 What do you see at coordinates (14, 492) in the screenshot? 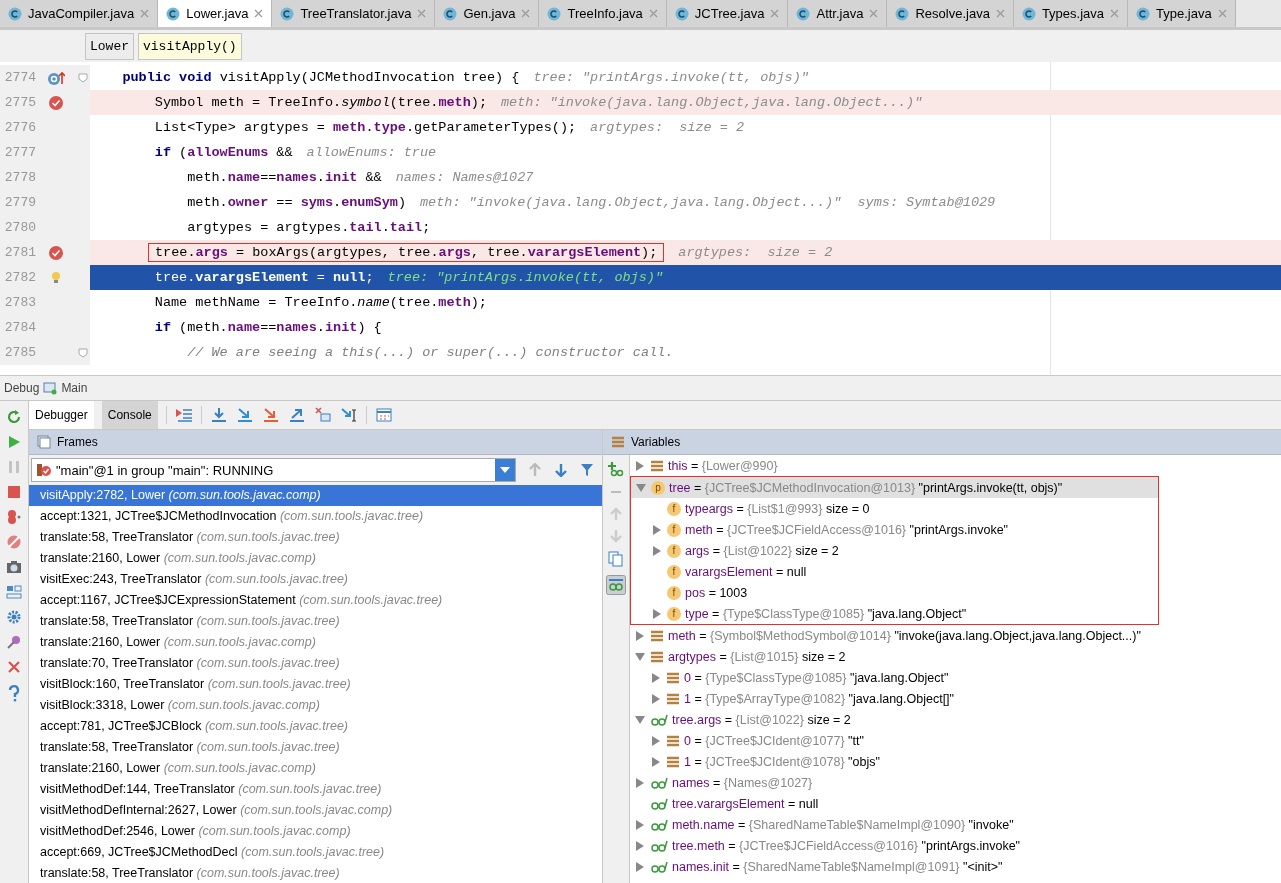
I see `stop-icon` at bounding box center [14, 492].